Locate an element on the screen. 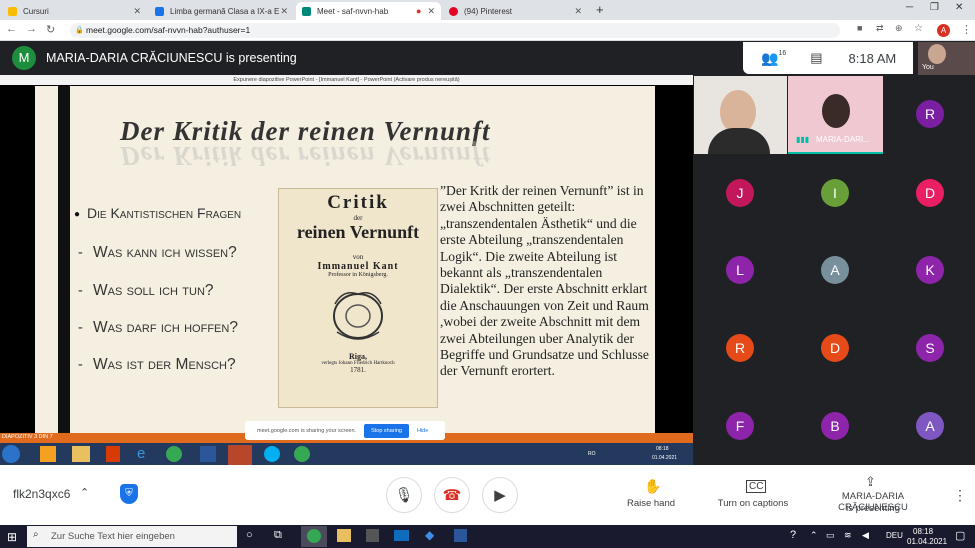 The image size is (975, 548). participant-avatar: F is located at coordinates (740, 426).